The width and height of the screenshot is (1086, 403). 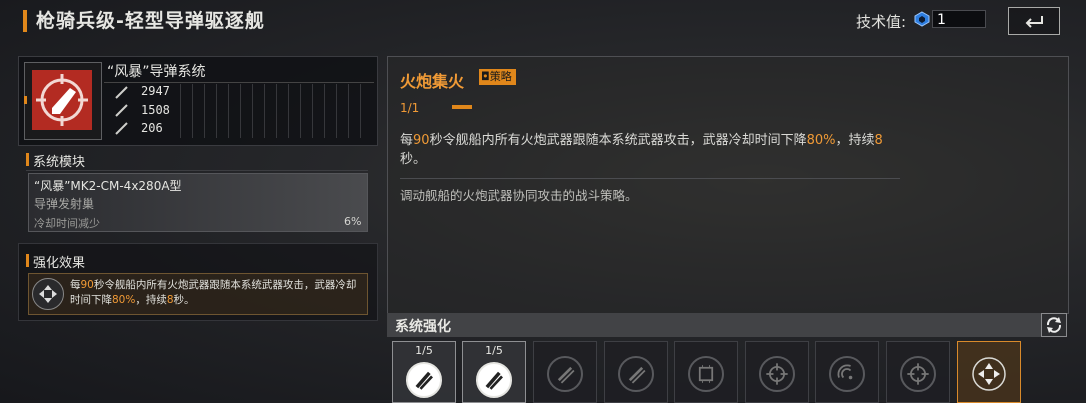 I want to click on stat-value: 1508, so click(x=155, y=110).